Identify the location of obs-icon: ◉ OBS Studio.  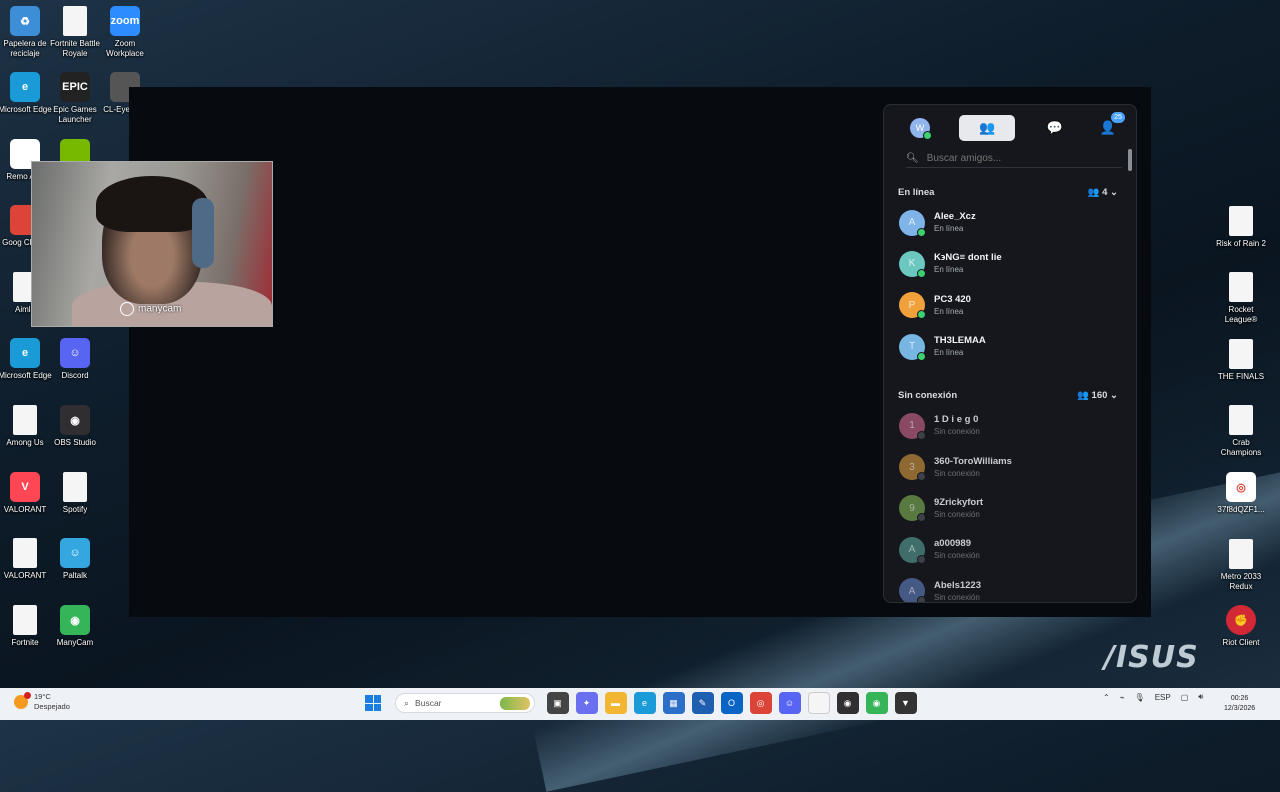
(75, 426).